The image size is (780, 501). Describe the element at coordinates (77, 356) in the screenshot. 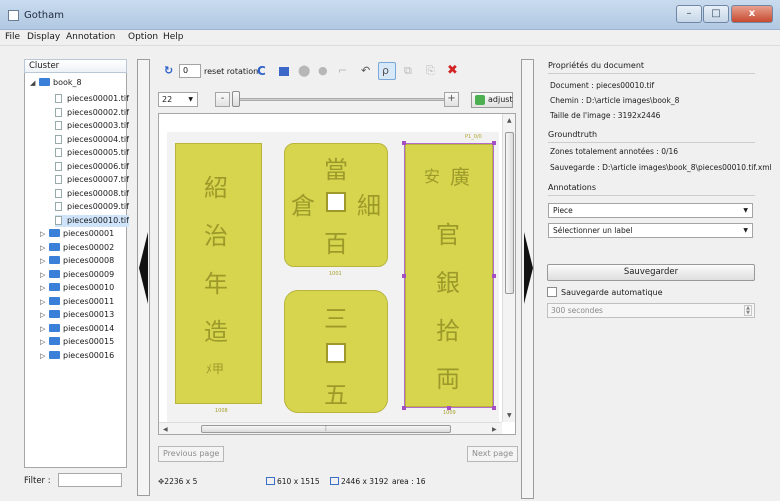

I see `tree-folder-item: ▷ pieces00016` at that location.